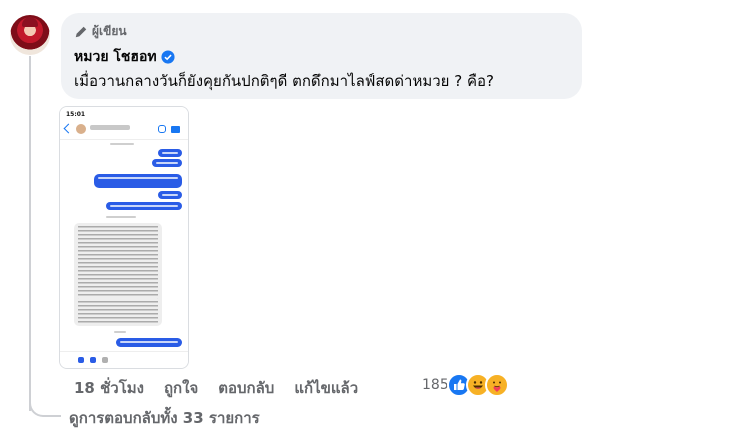  What do you see at coordinates (81, 360) in the screenshot?
I see `camera-icon` at bounding box center [81, 360].